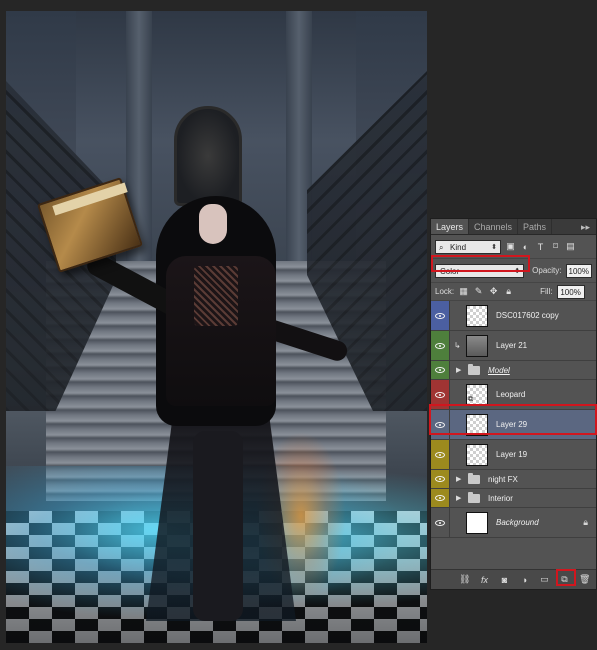 This screenshot has height=650, width=597. I want to click on layer-row-model-group: ▶ Model, so click(513, 370).